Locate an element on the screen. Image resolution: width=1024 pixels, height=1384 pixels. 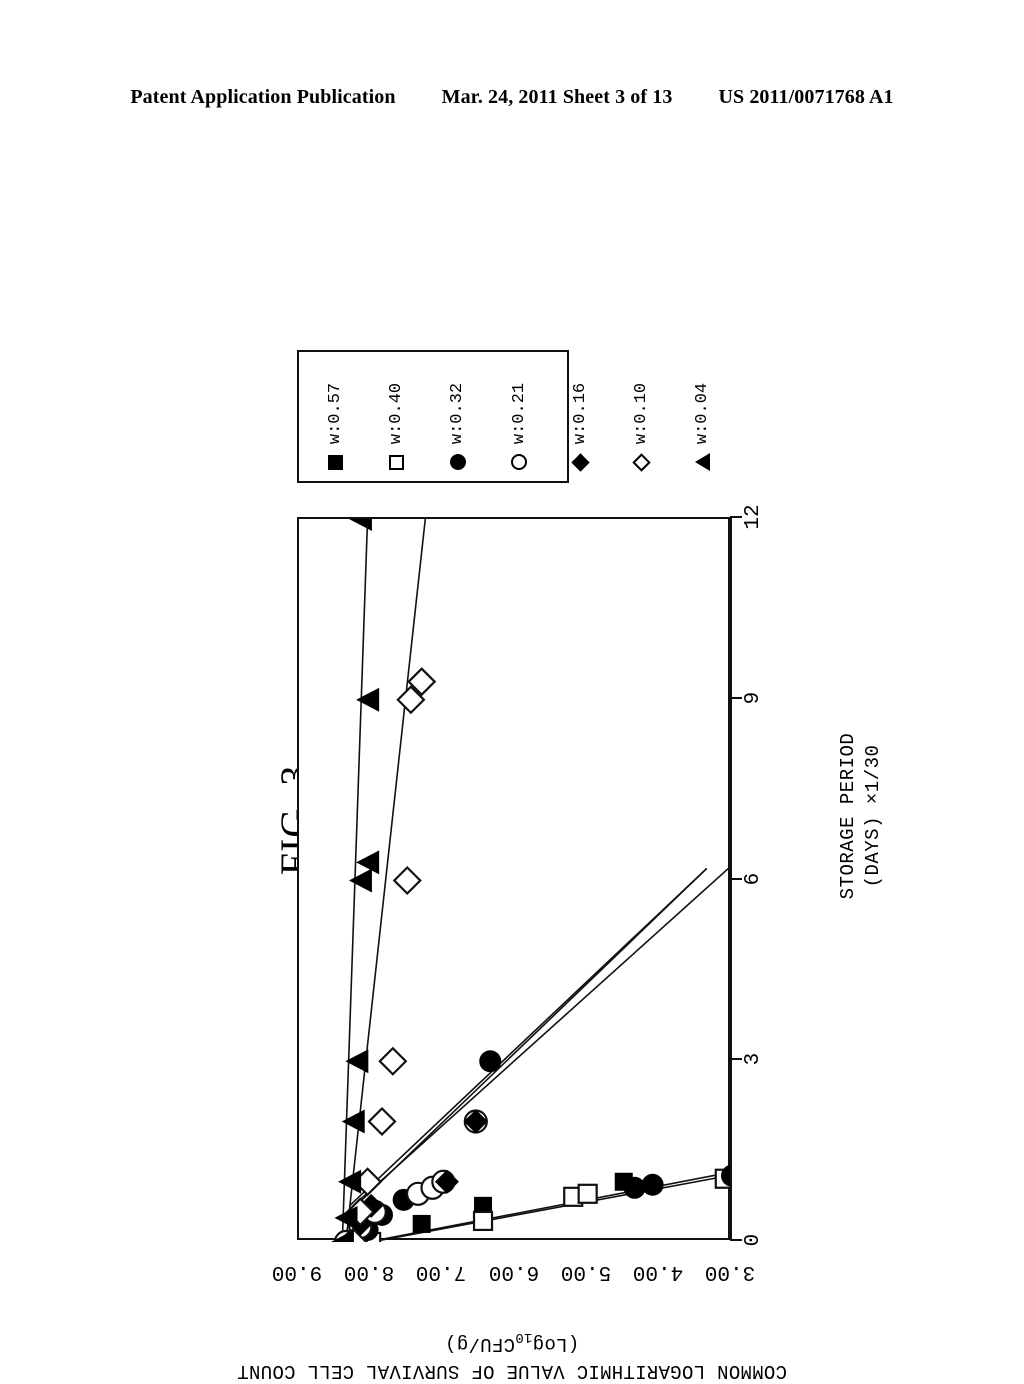
y-axis-tick-label: 9.00 is located at coordinates (297, 1271).